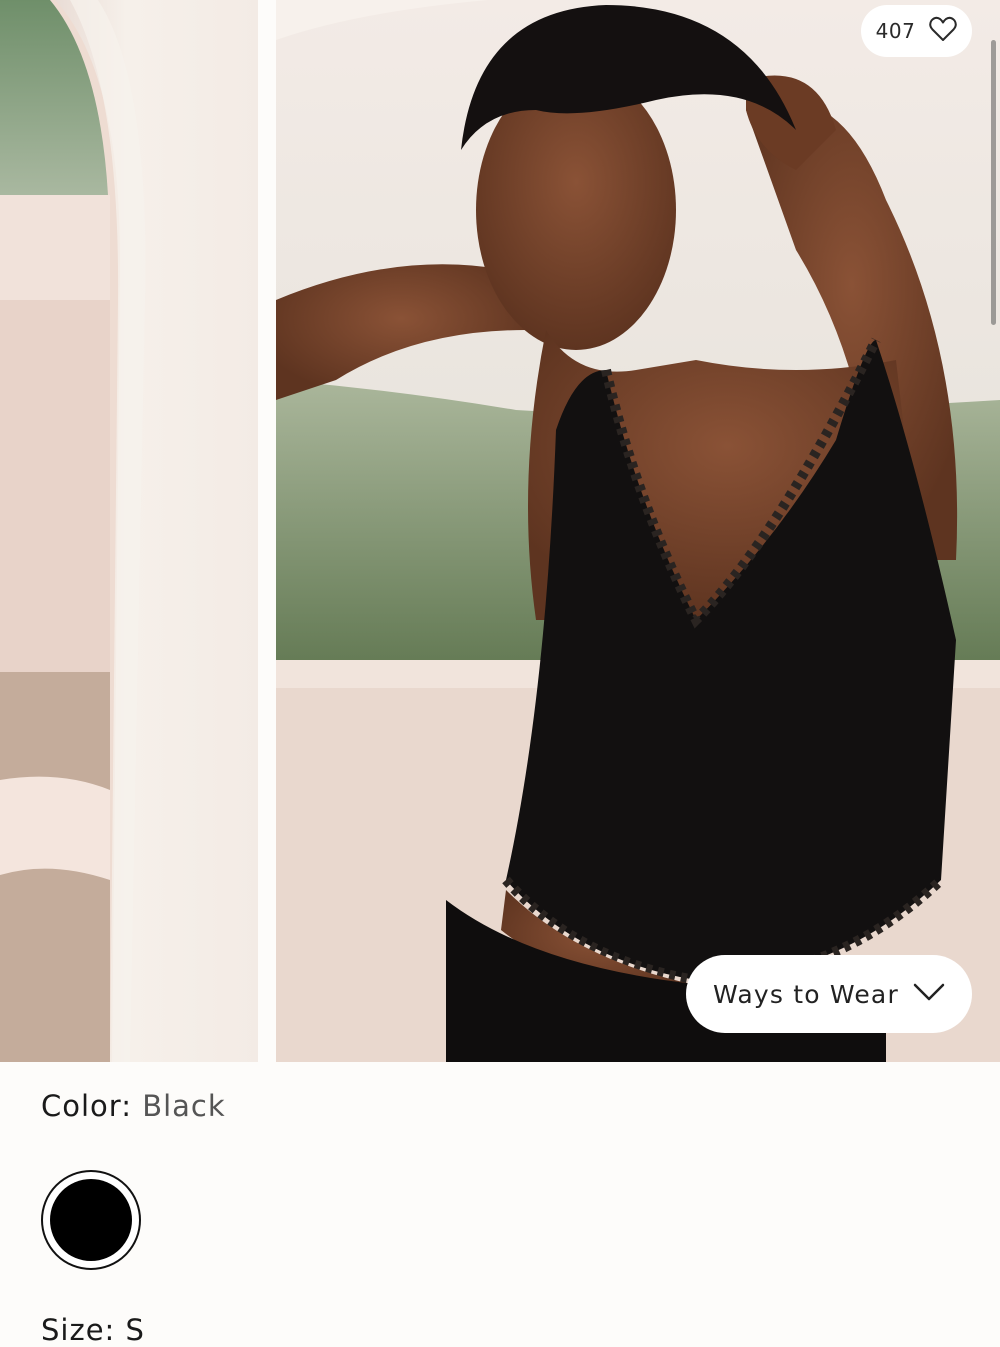 This screenshot has height=1347, width=1000. What do you see at coordinates (184, 1106) in the screenshot?
I see `color-value: Black` at bounding box center [184, 1106].